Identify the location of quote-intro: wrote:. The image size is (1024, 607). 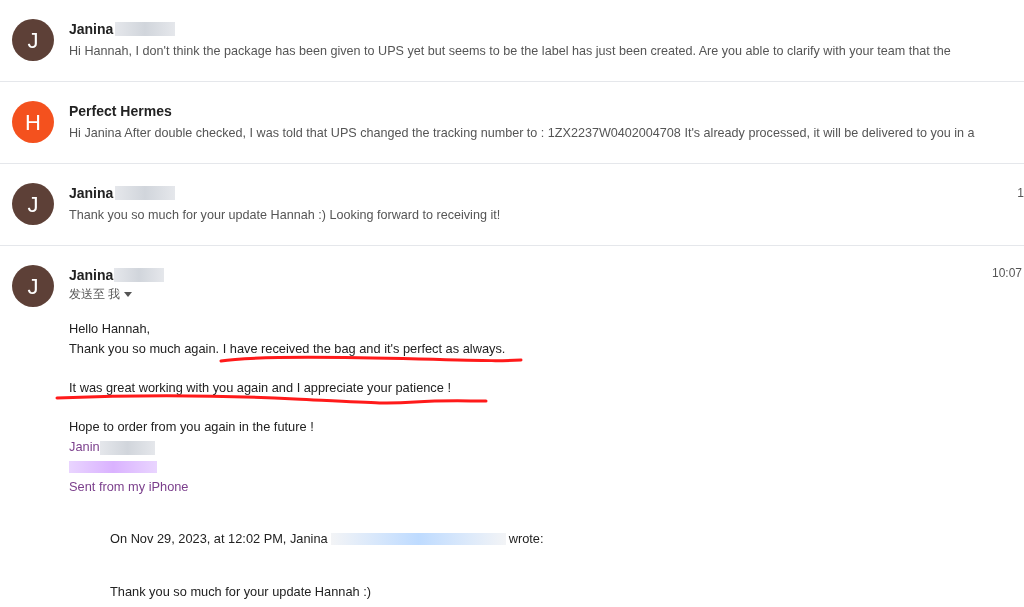
(526, 539).